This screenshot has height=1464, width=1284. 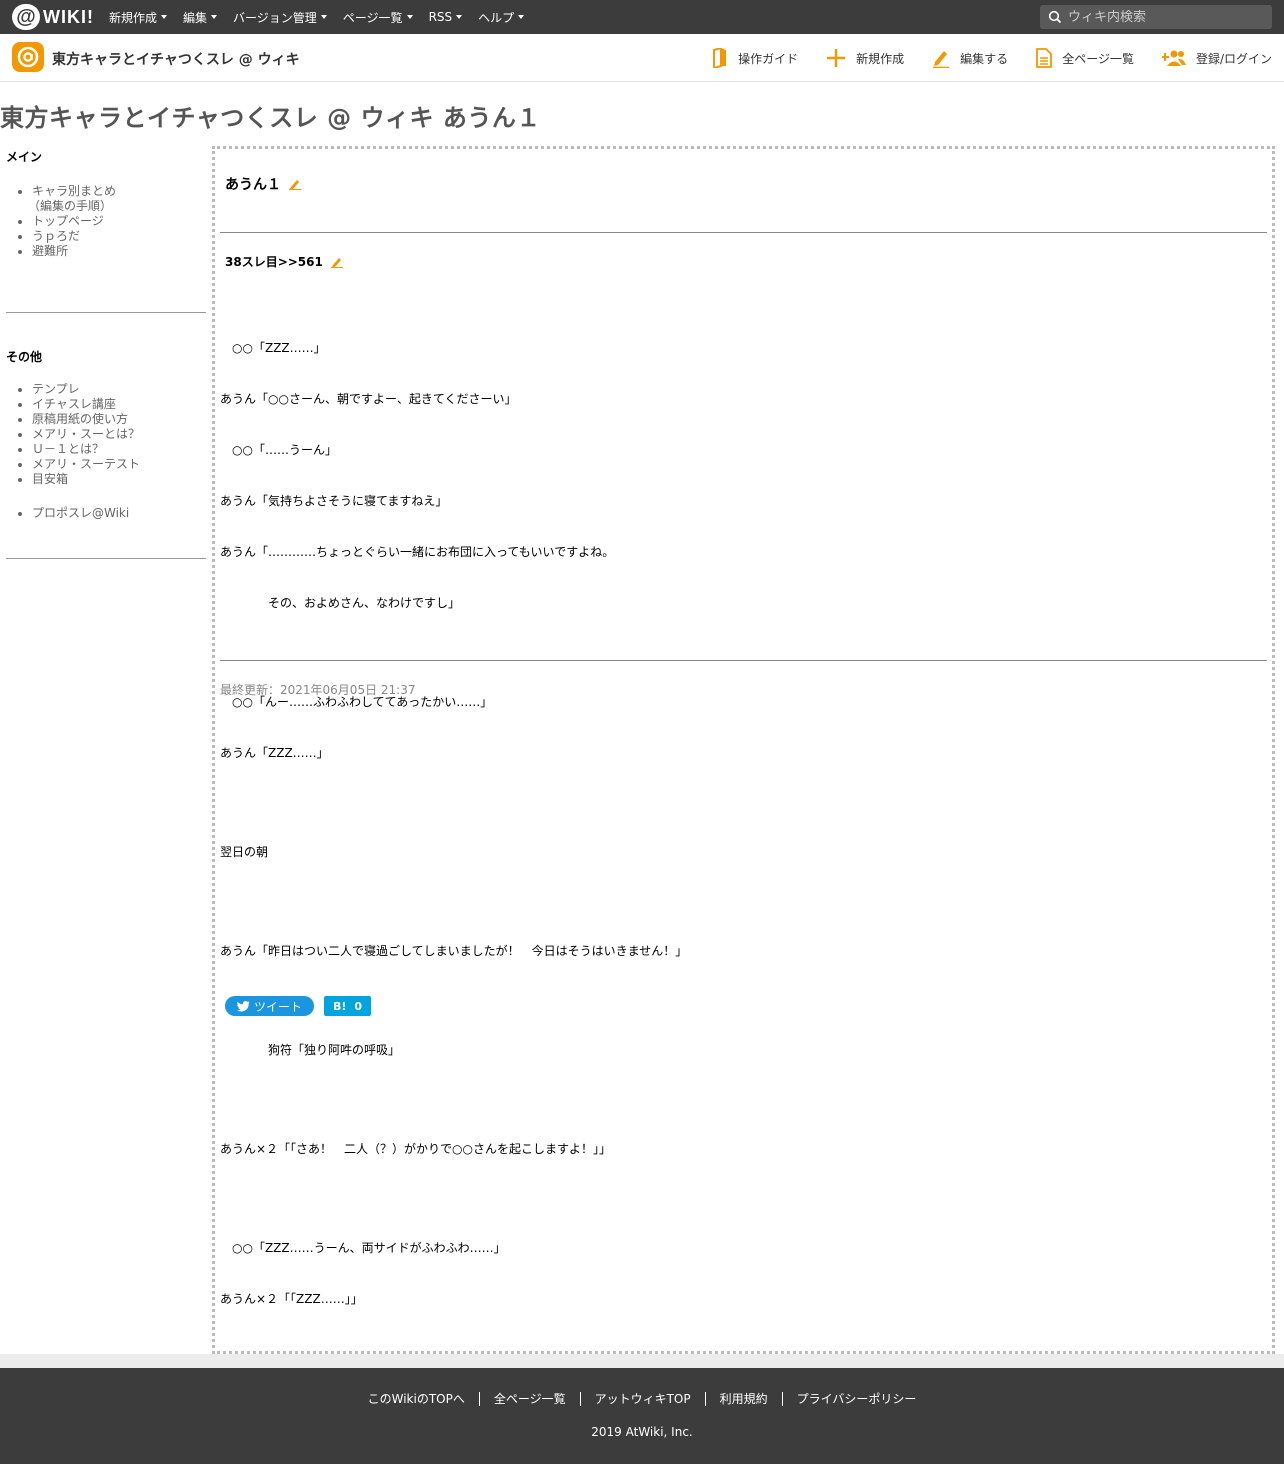 I want to click on menu-new-label: 新規作成, so click(x=133, y=17).